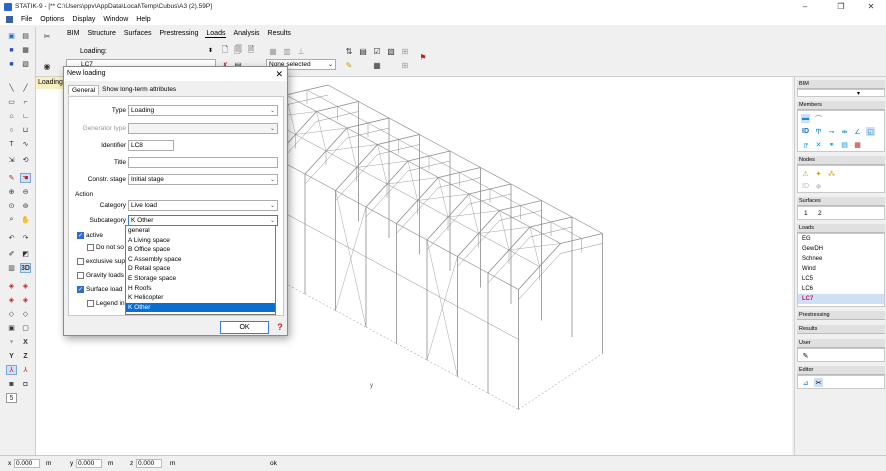 The height and width of the screenshot is (471, 886). What do you see at coordinates (280, 327) in the screenshot?
I see `help-icon: ?` at bounding box center [280, 327].